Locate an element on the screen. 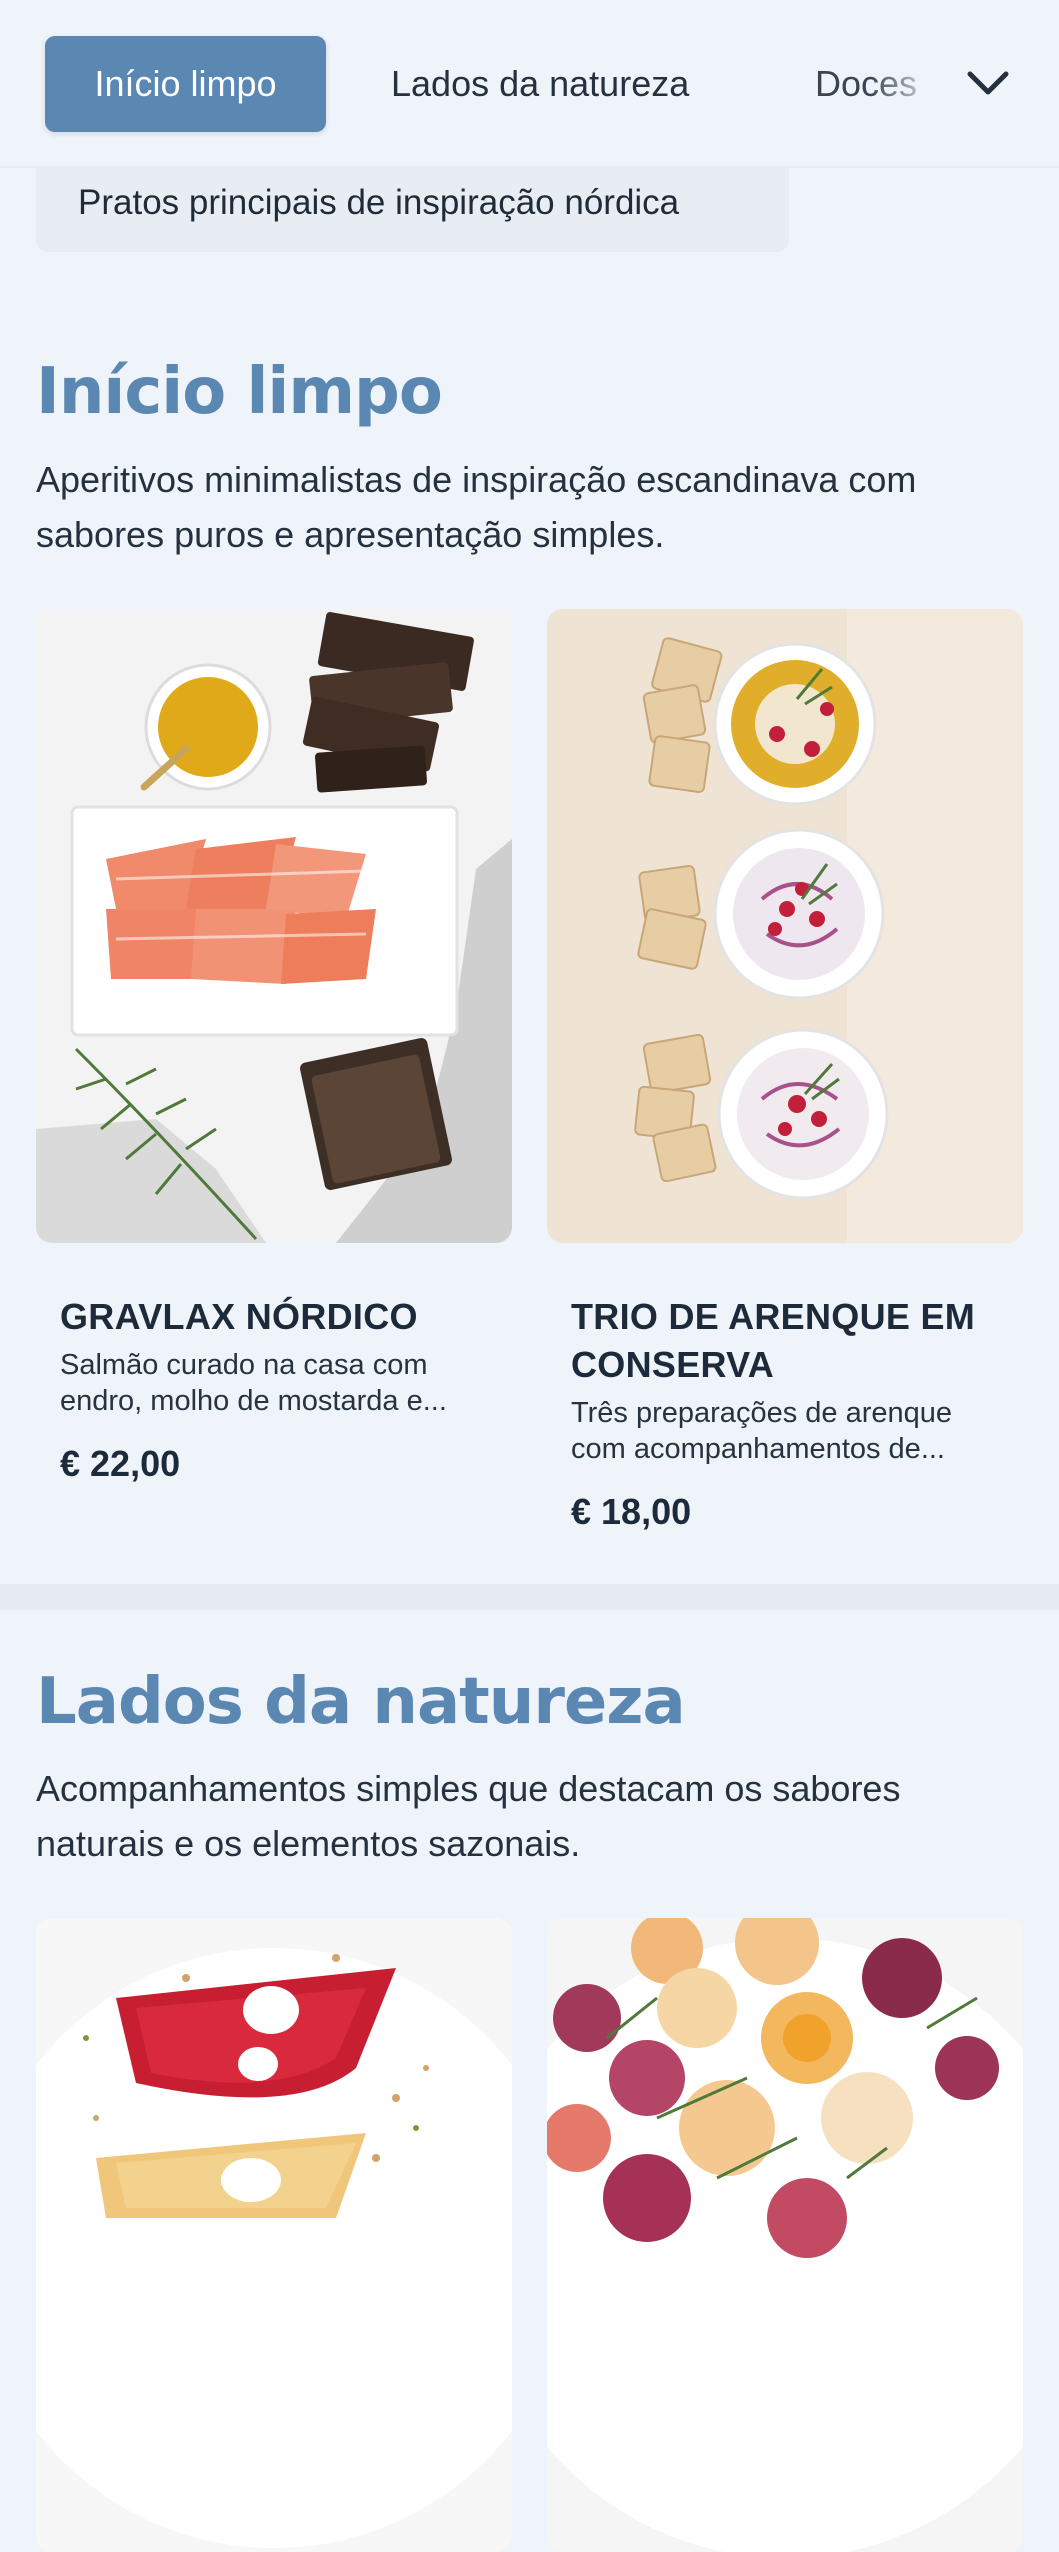  tab-overflow-fade is located at coordinates (905, 84).